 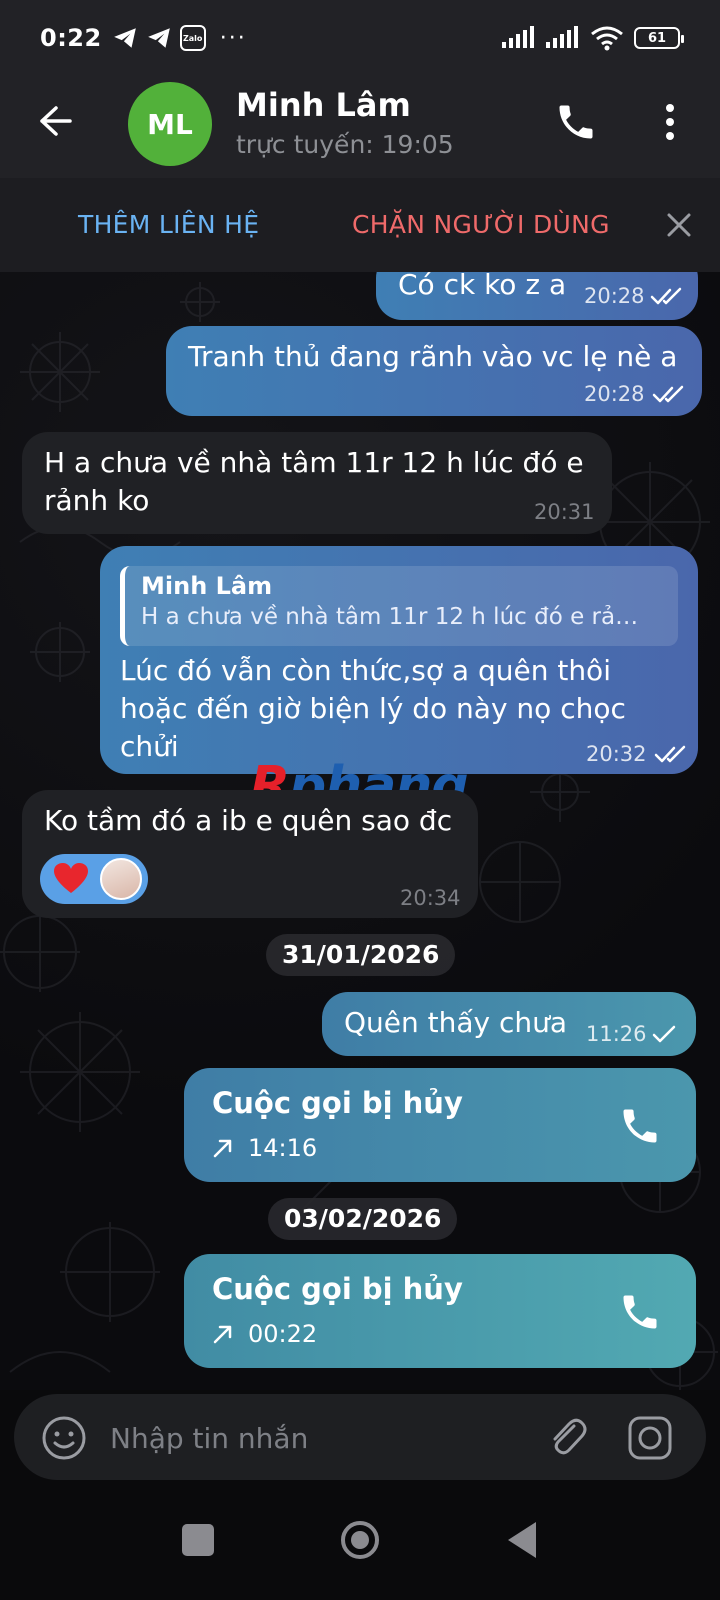 I want to click on call-info: 00:22, so click(x=264, y=1334).